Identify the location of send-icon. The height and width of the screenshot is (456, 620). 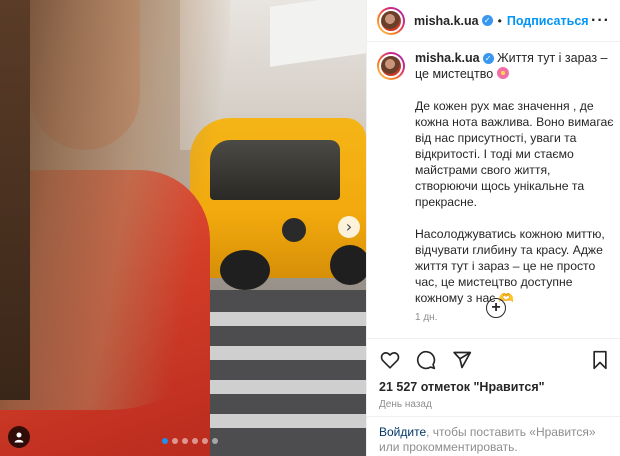
(462, 360).